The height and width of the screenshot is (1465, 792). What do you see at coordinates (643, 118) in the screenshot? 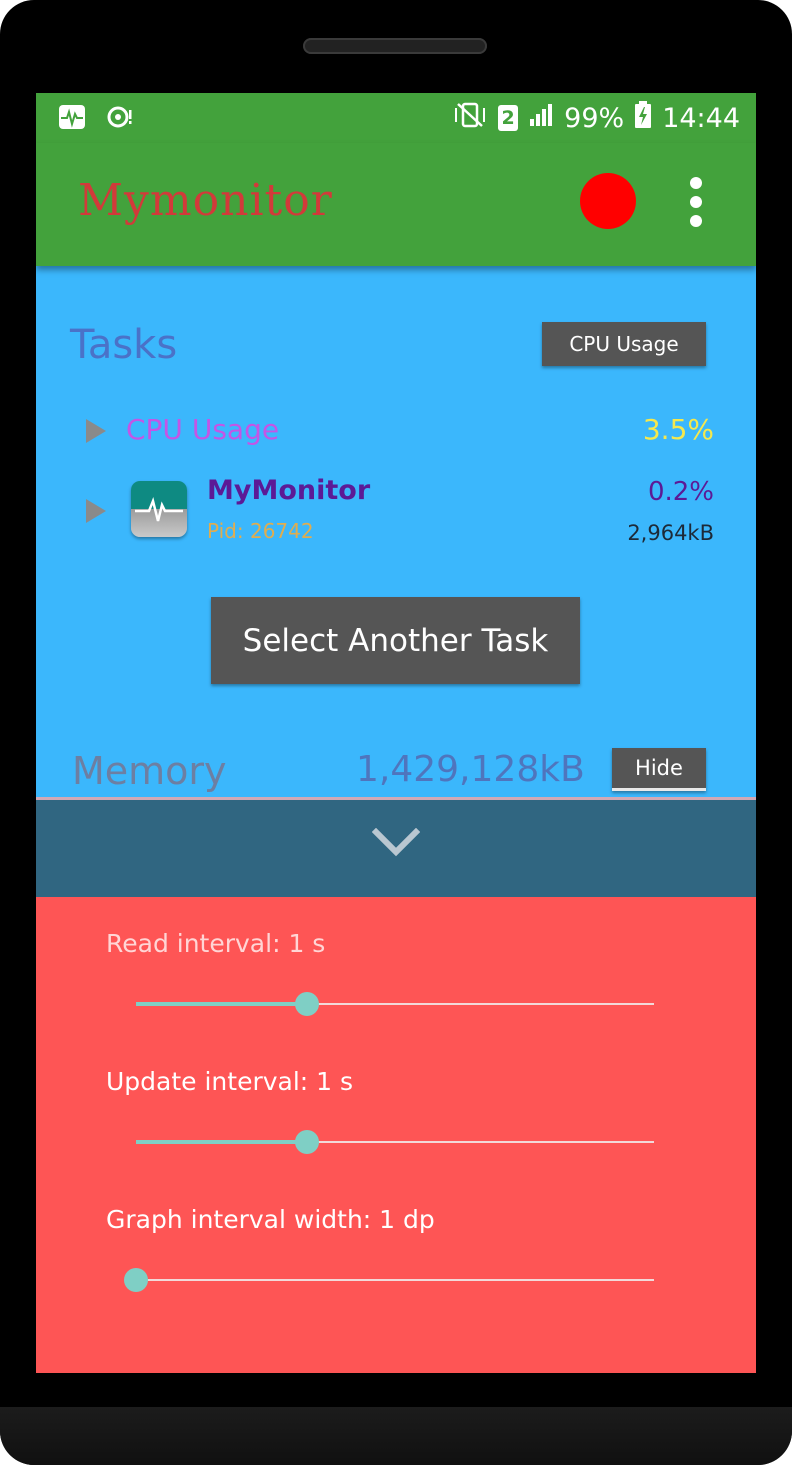
I see `battery-charging-icon` at bounding box center [643, 118].